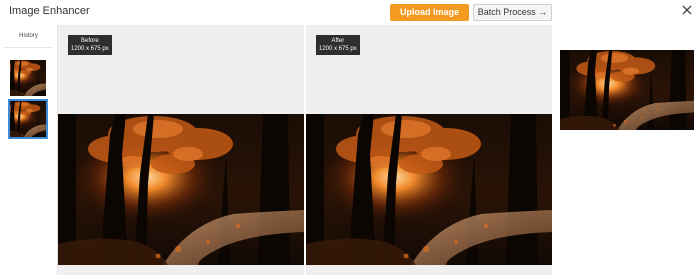 Image resolution: width=700 pixels, height=275 pixels. What do you see at coordinates (90, 45) in the screenshot?
I see `before-badge: Before 1200 x 675 px` at bounding box center [90, 45].